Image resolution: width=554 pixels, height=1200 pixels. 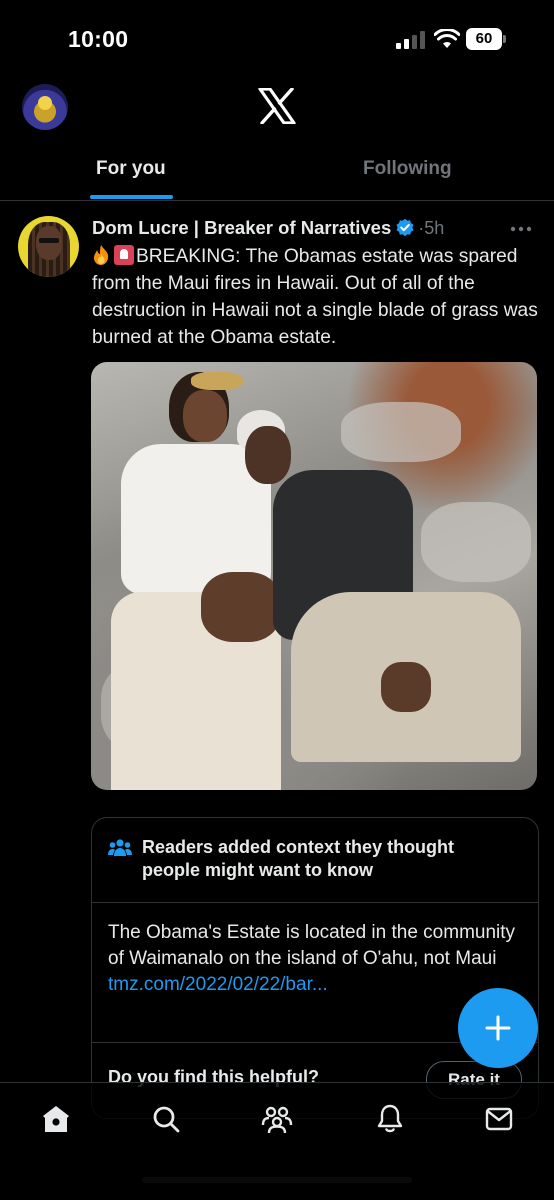 What do you see at coordinates (390, 1119) in the screenshot?
I see `notifications-icon` at bounding box center [390, 1119].